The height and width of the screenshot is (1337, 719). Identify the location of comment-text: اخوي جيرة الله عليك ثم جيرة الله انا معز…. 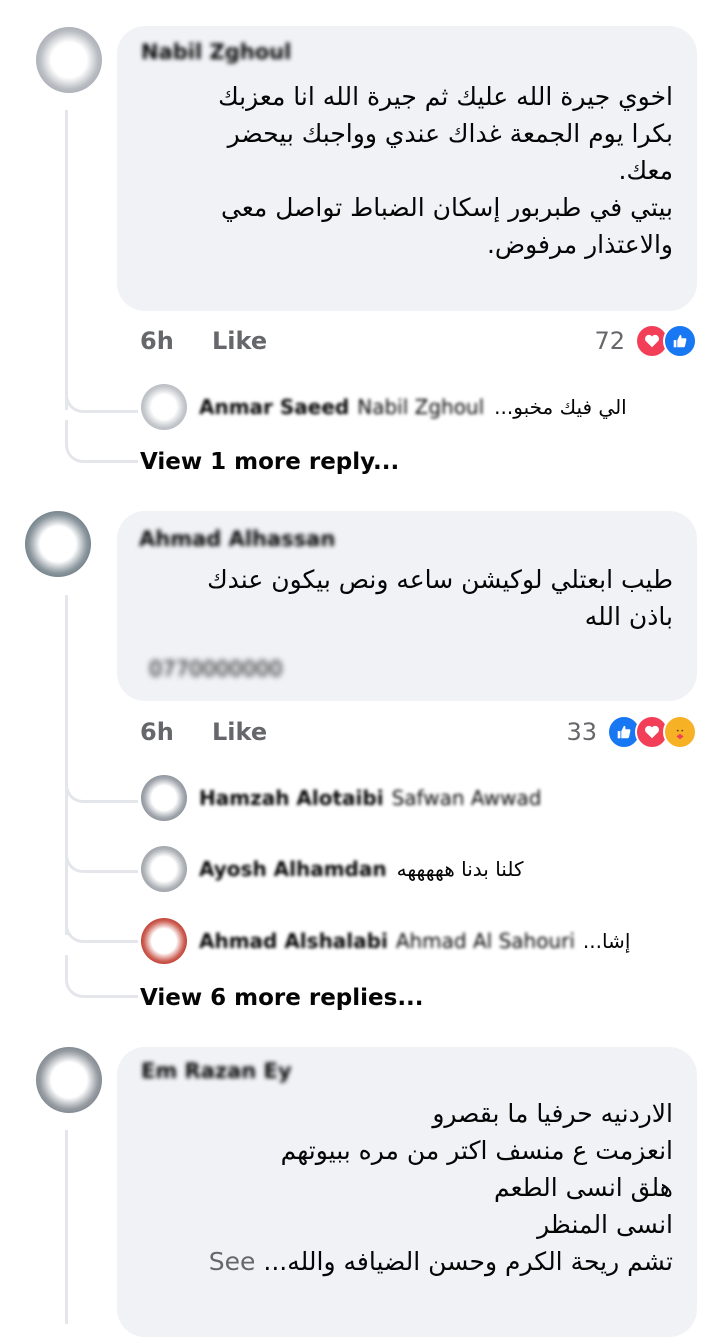
(445, 170).